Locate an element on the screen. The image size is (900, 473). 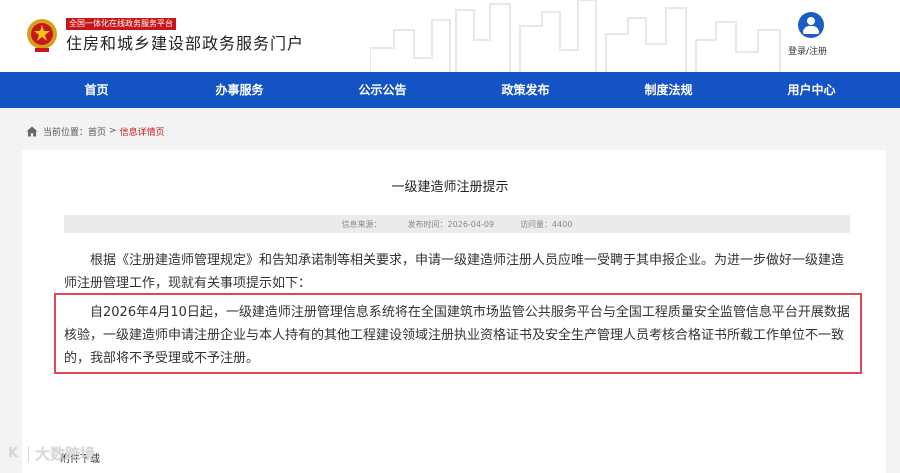
nav-item-policies: 政策发布 is located at coordinates (525, 90).